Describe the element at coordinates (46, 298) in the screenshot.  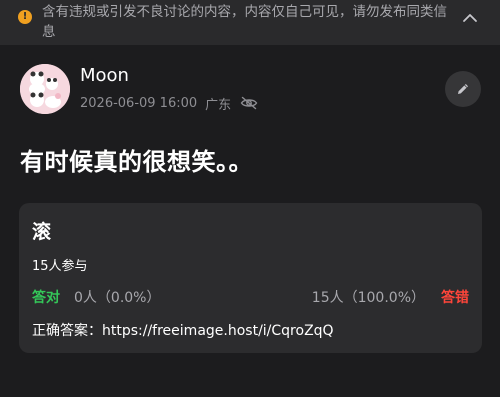
I see `correct-label: 答对` at that location.